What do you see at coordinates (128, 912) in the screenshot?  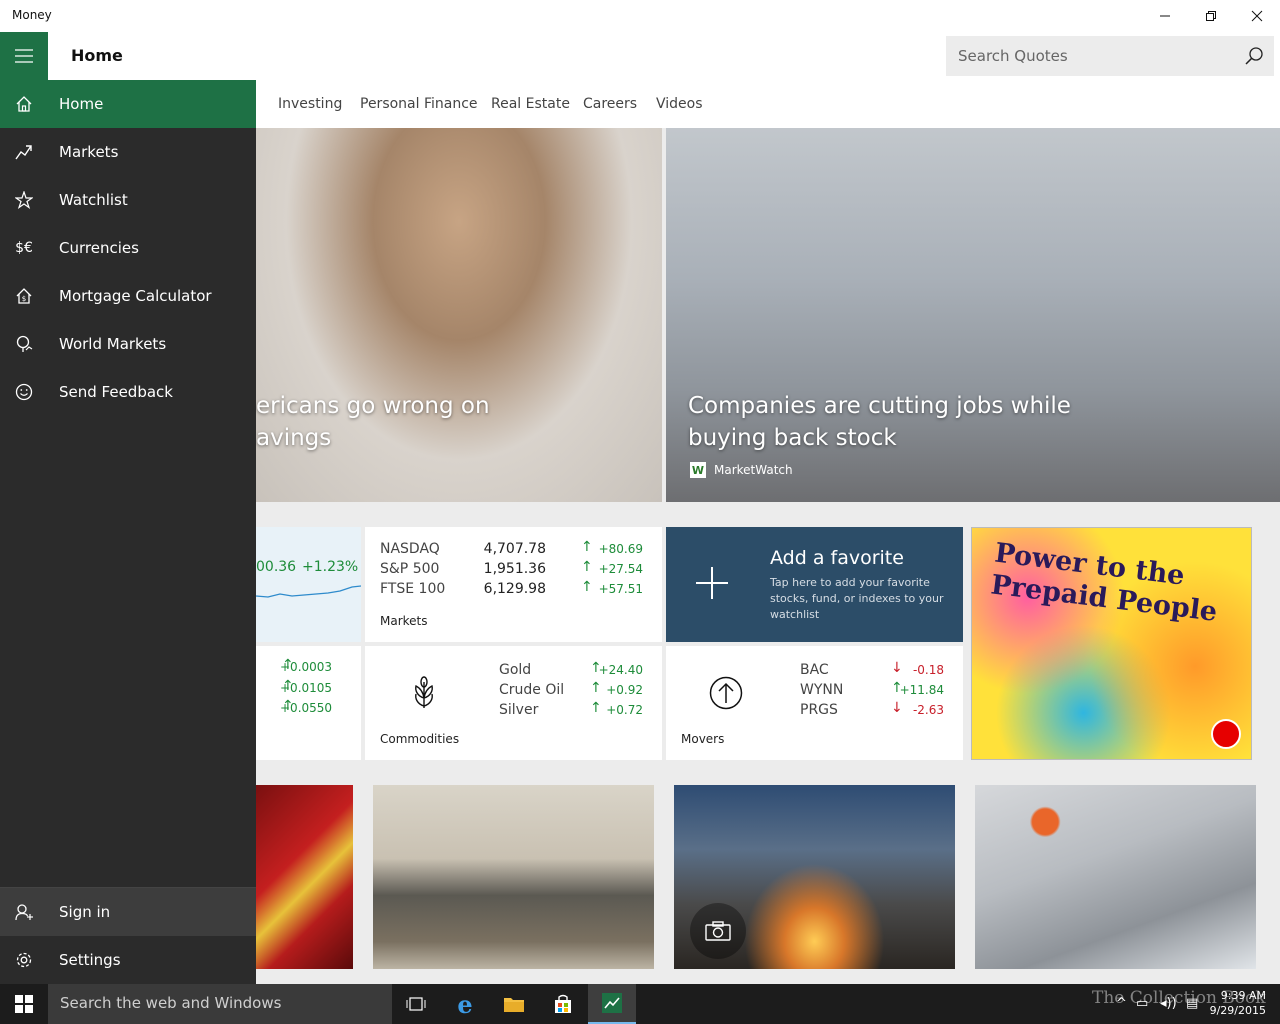 I see `sidebar-item-sign-in: Sign in` at bounding box center [128, 912].